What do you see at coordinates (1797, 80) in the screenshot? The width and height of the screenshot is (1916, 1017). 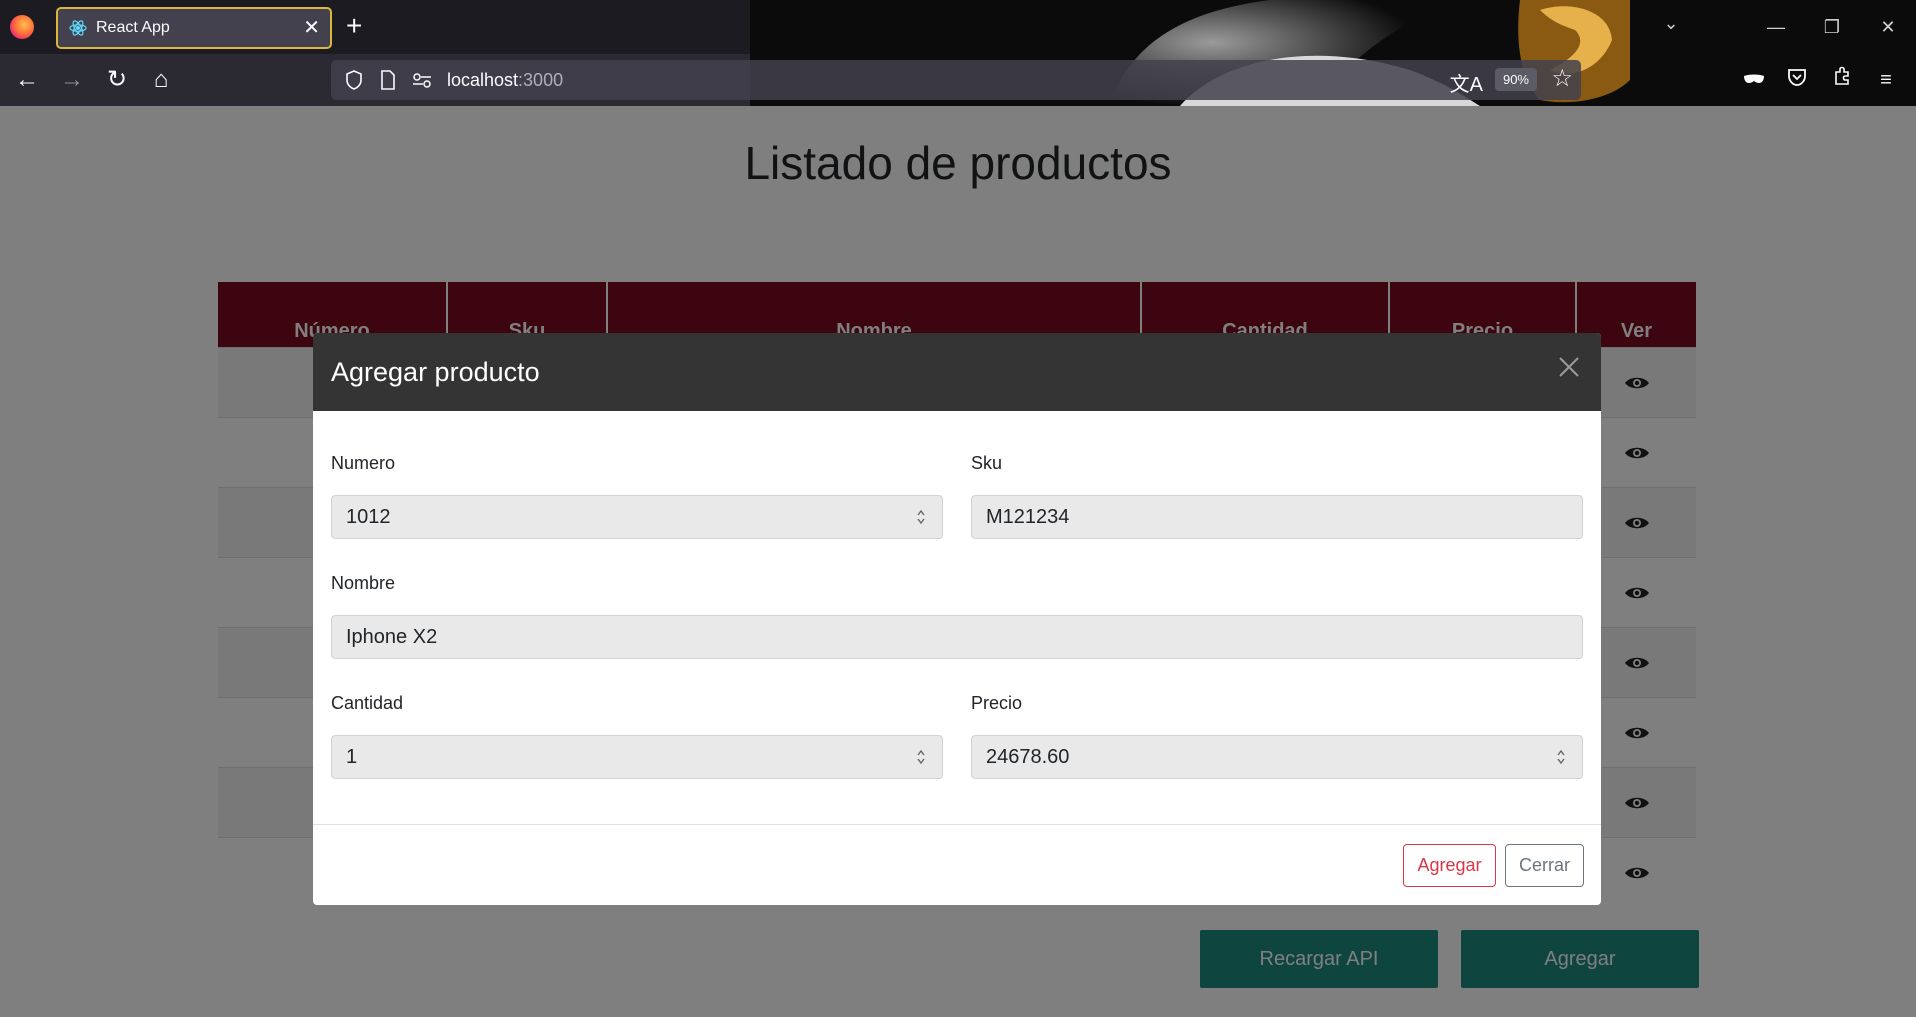 I see `pocket-icon` at bounding box center [1797, 80].